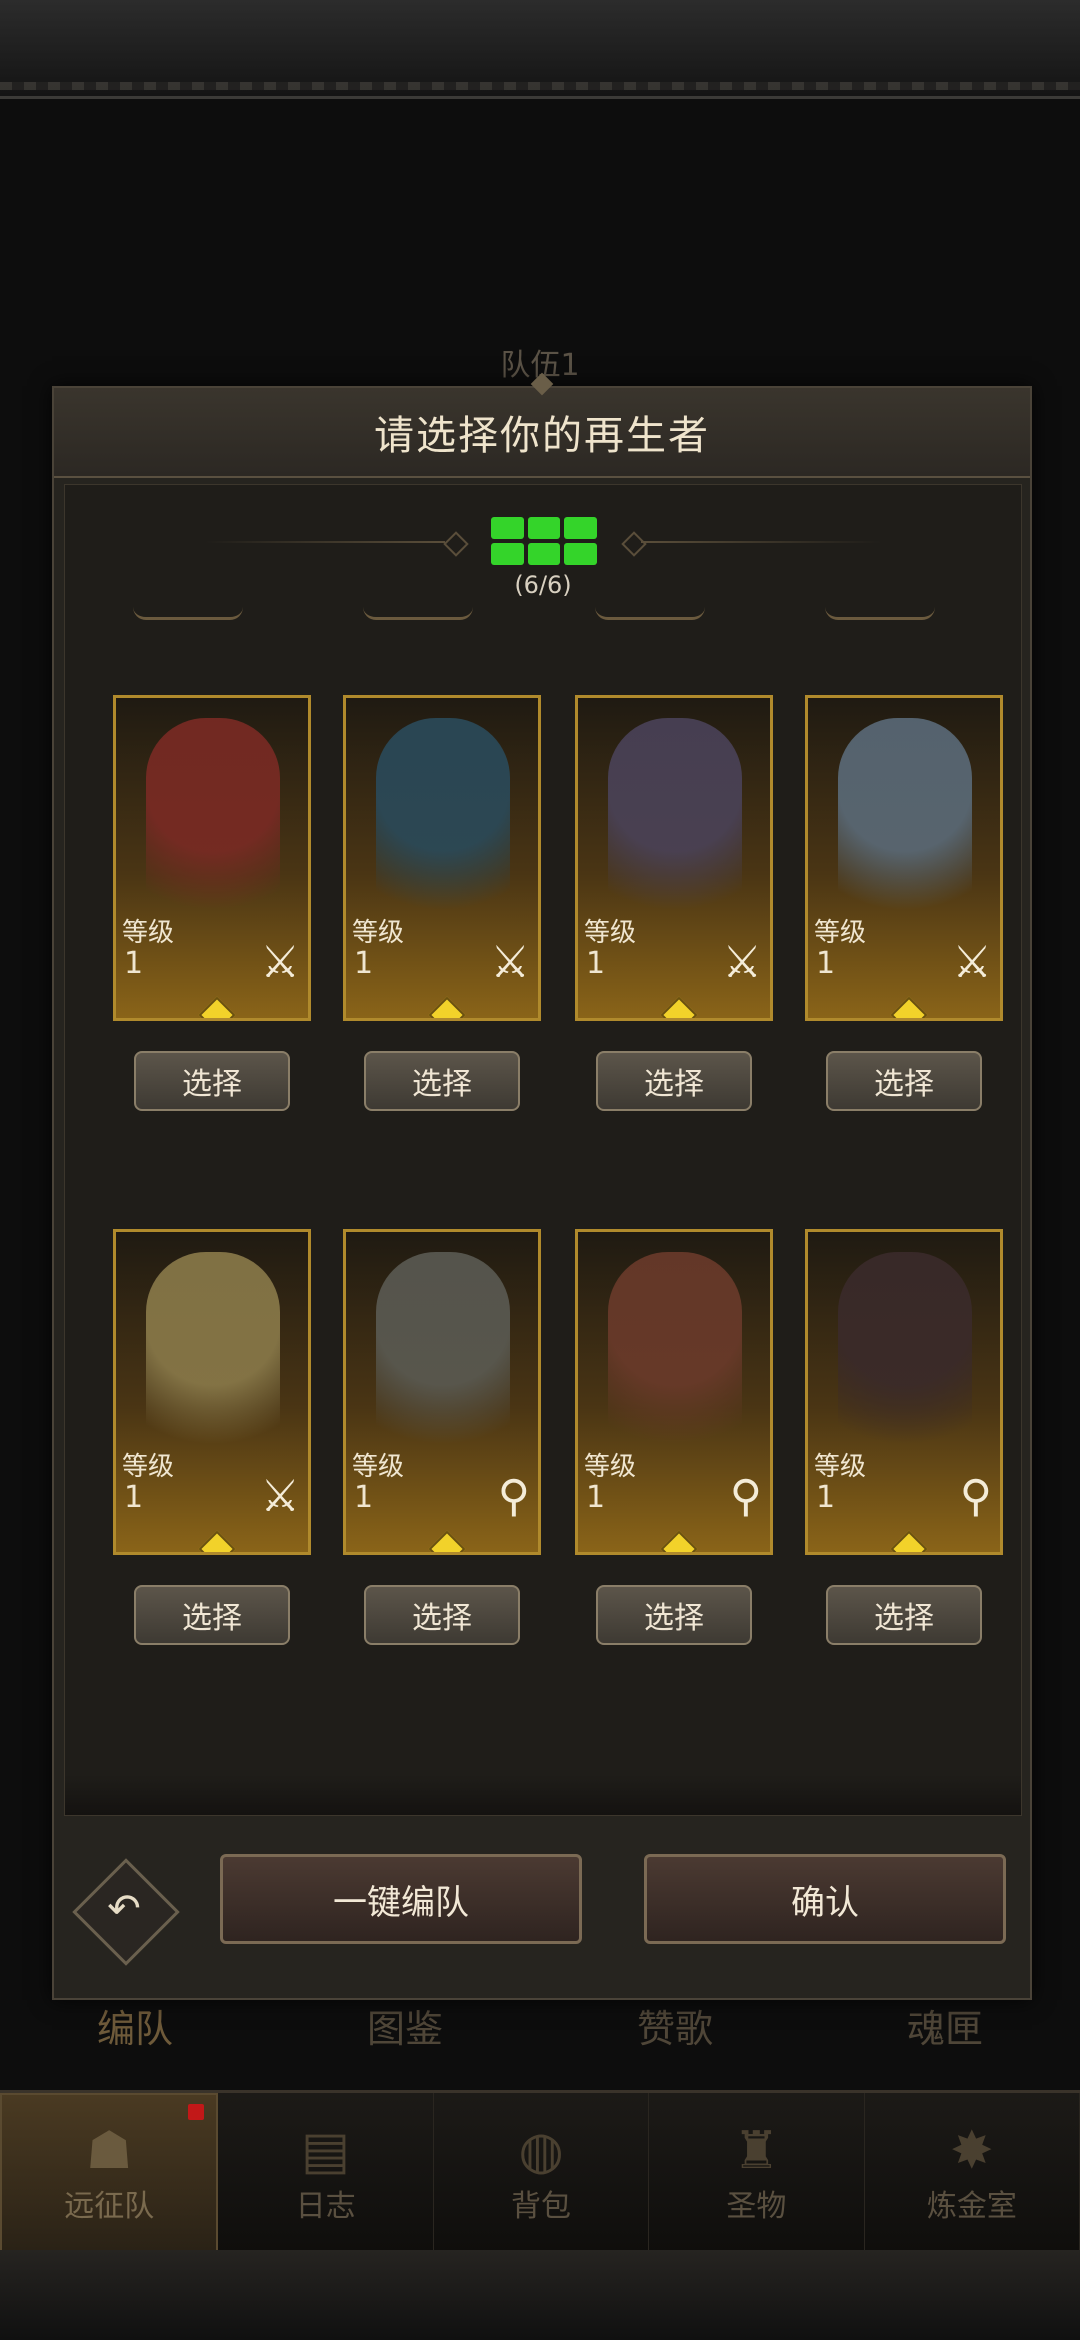 The width and height of the screenshot is (1080, 2340). What do you see at coordinates (109, 2151) in the screenshot?
I see `helmet-icon: ☗` at bounding box center [109, 2151].